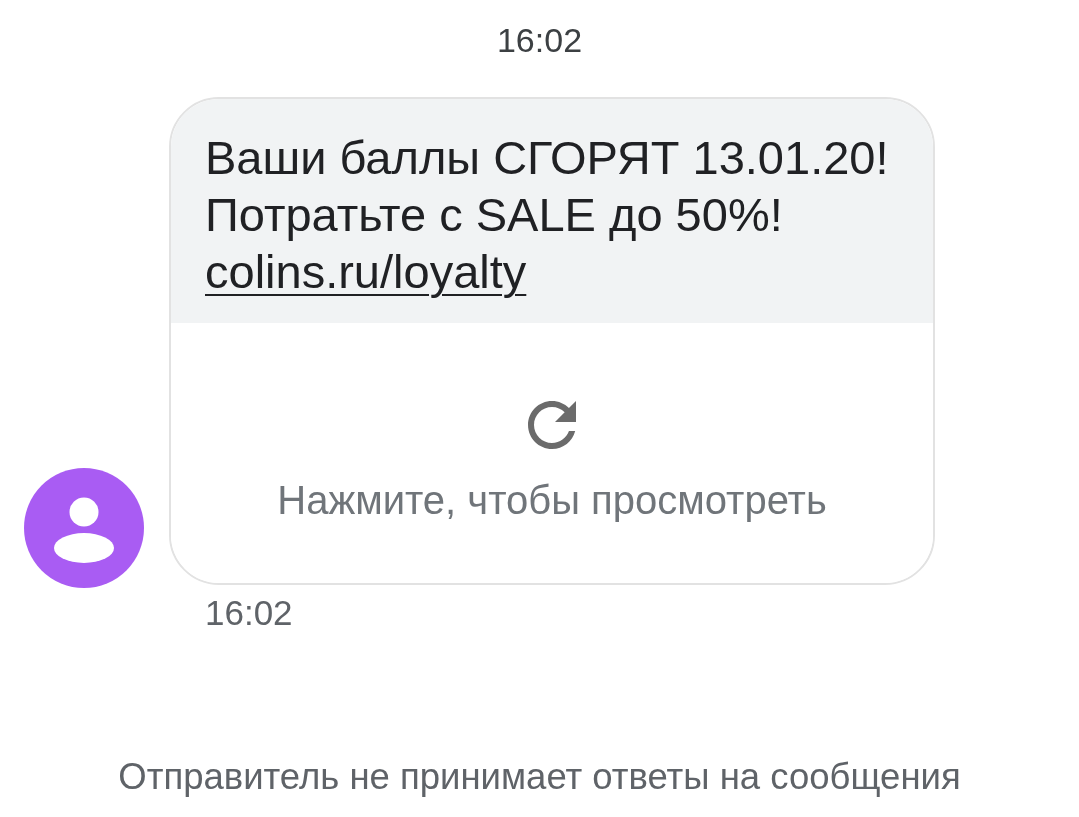  What do you see at coordinates (539, 776) in the screenshot?
I see `reply-notice: Отправитель не принимает ответы на сообщения` at bounding box center [539, 776].